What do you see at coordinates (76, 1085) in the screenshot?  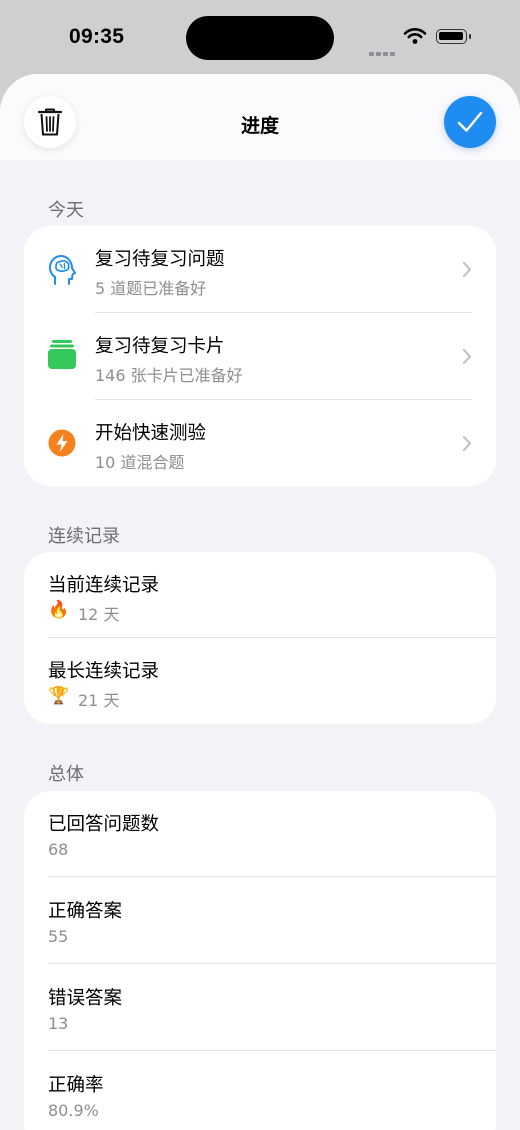 I see `row-title: 正确率` at bounding box center [76, 1085].